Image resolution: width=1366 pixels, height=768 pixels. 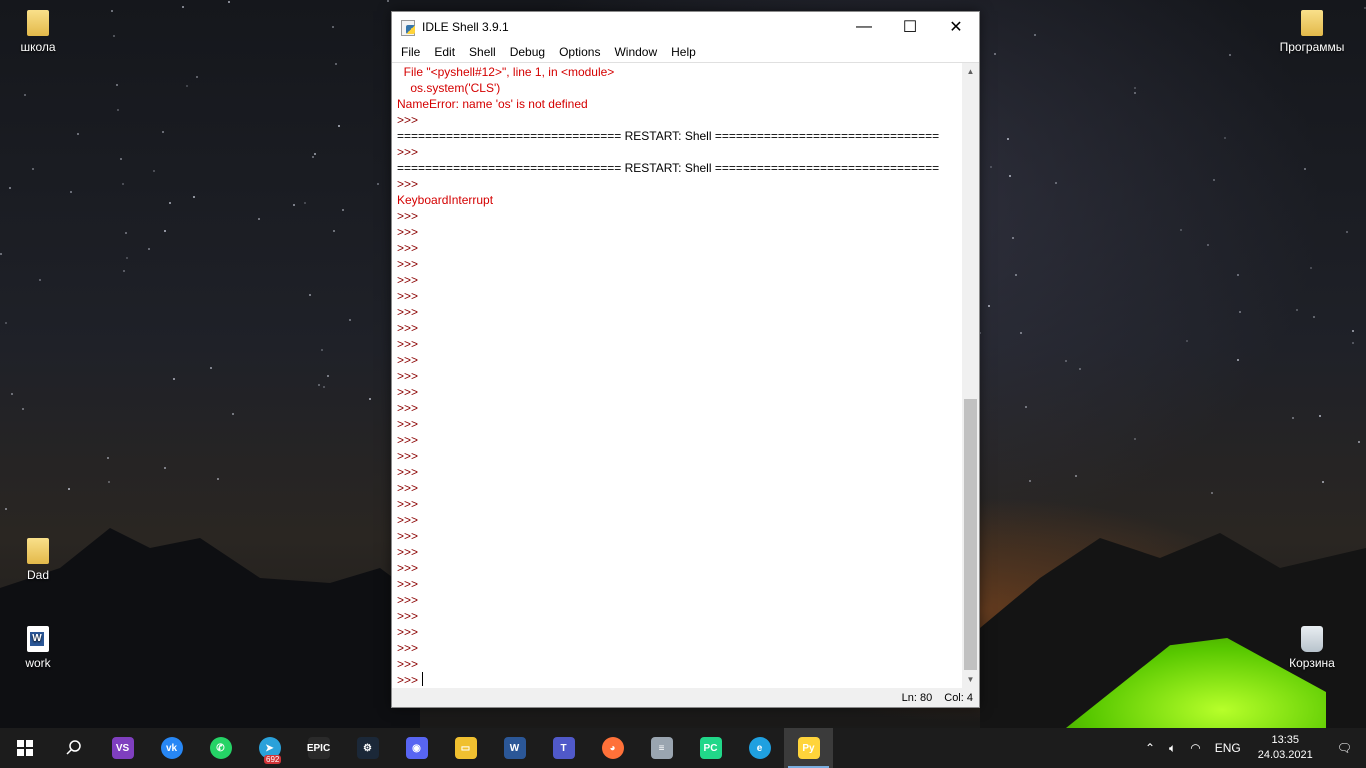 What do you see at coordinates (970, 71) in the screenshot?
I see `scroll-up-icon: ▲` at bounding box center [970, 71].